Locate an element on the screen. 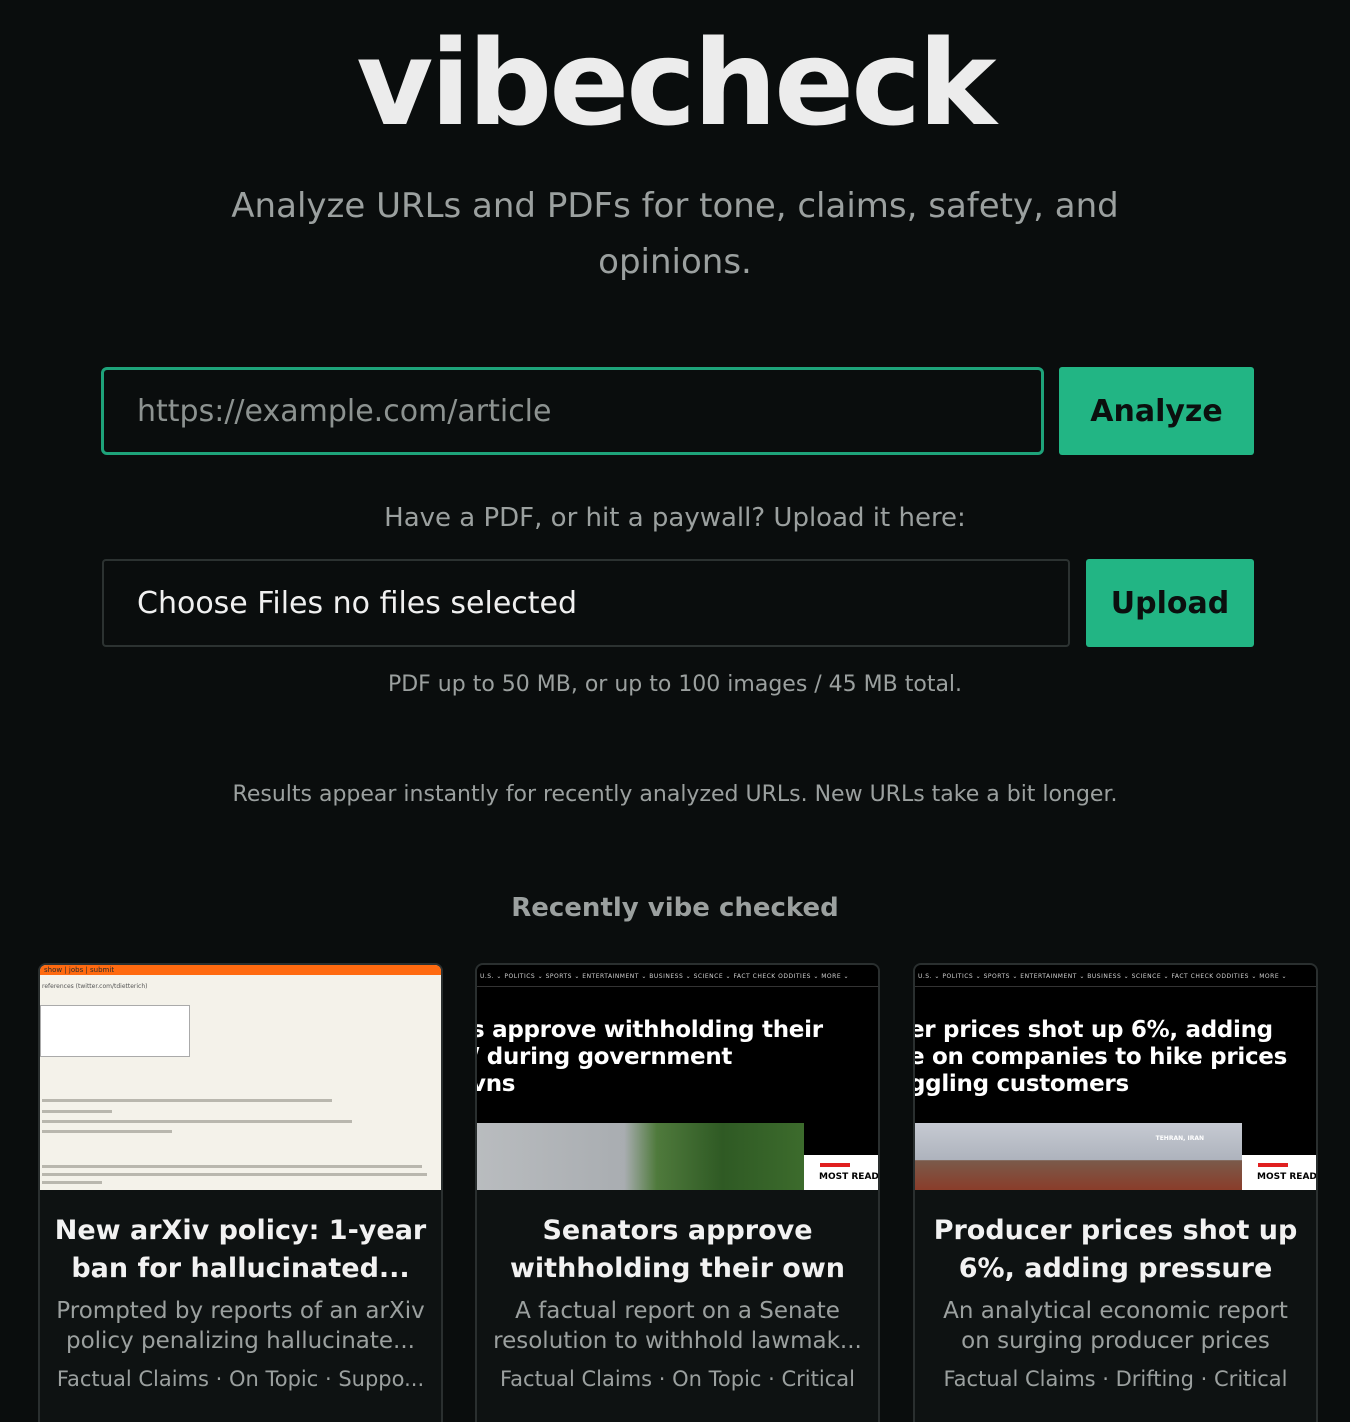  thumb-headline-line: s approve withholding their is located at coordinates (650, 1030).